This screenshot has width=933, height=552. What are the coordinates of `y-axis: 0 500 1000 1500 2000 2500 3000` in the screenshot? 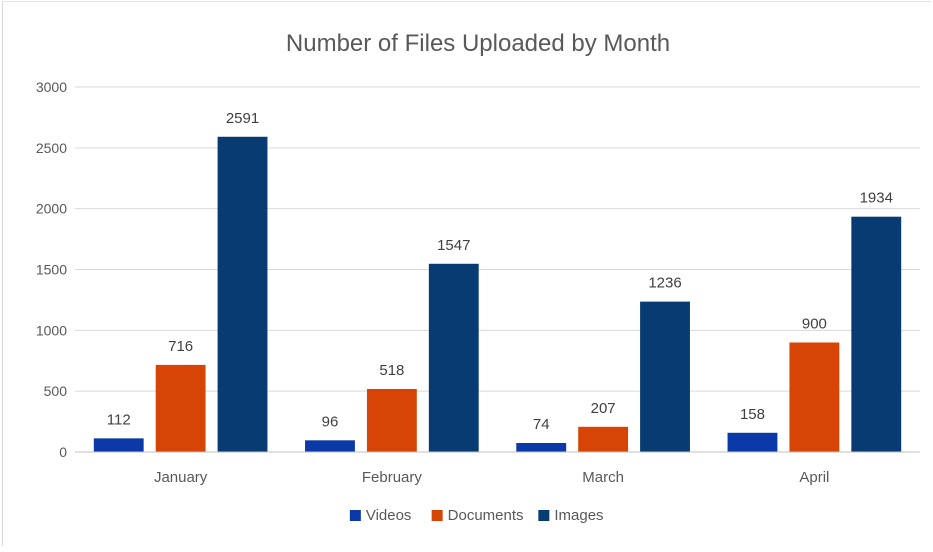 It's located at (51, 269).